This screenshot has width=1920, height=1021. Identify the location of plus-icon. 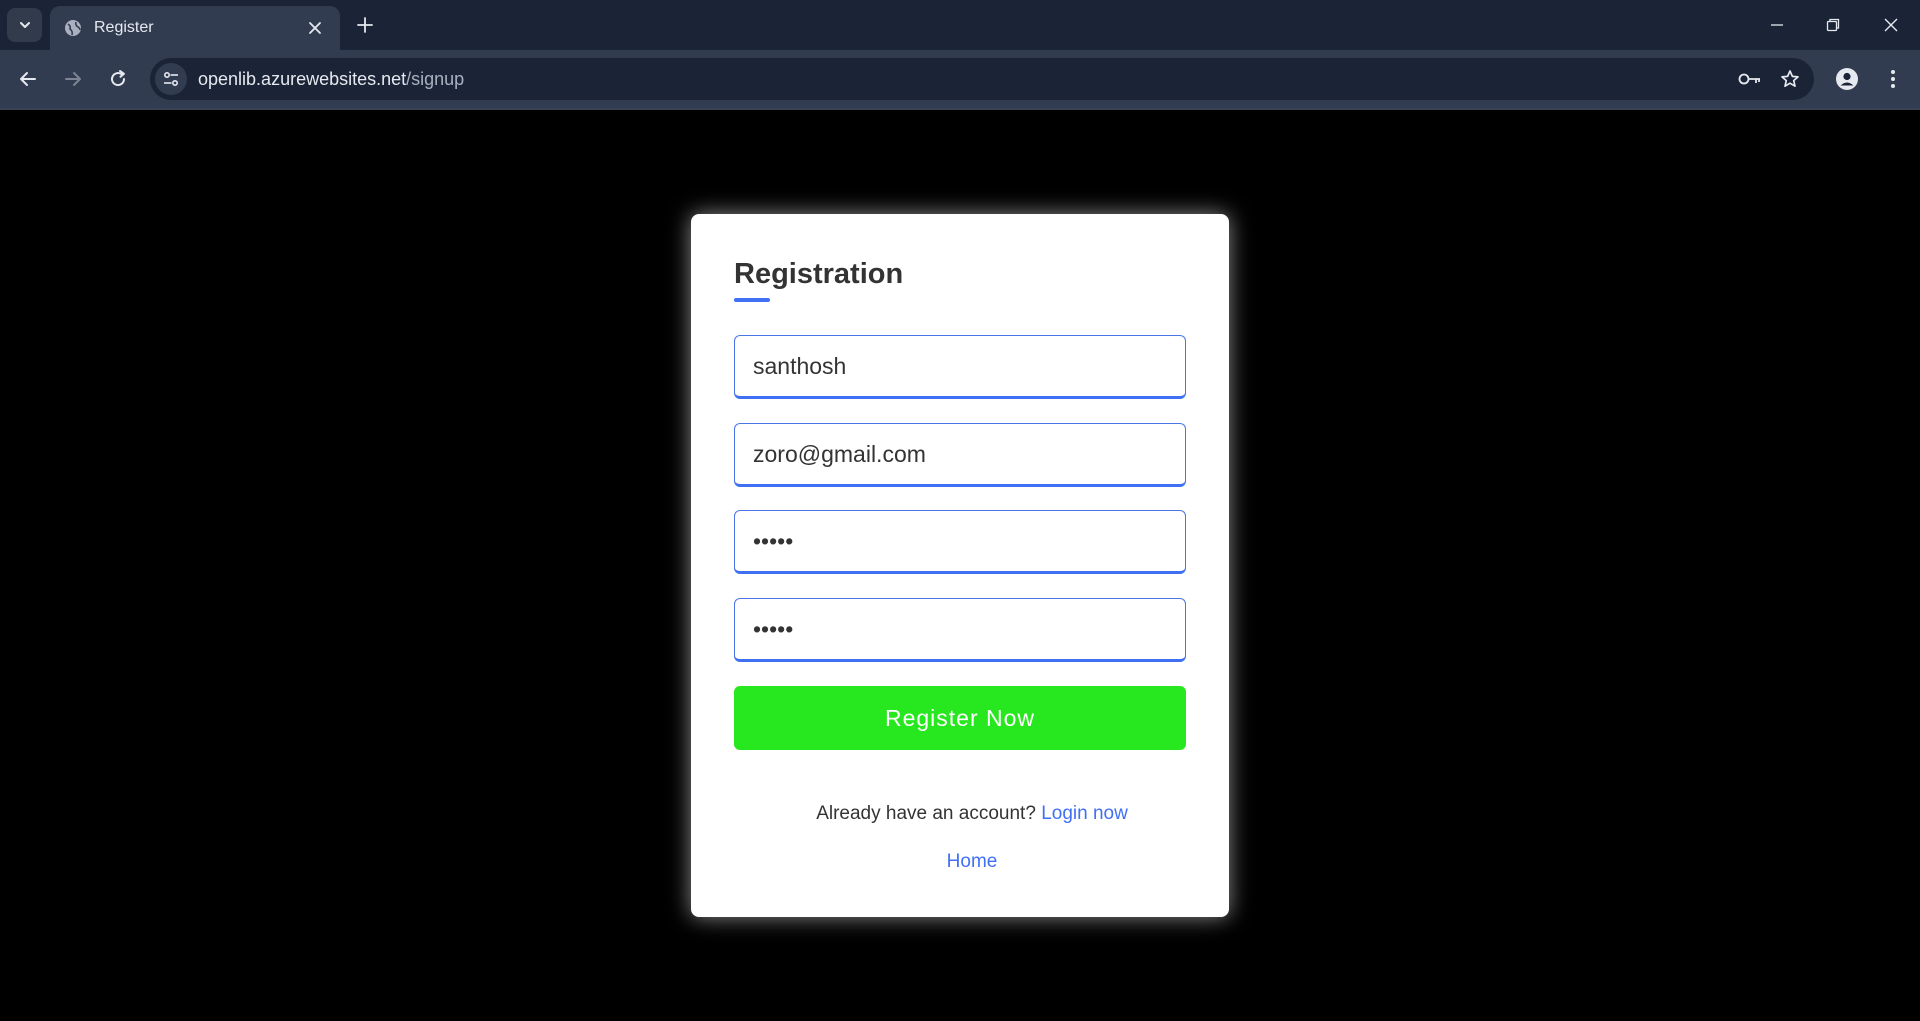
(365, 25).